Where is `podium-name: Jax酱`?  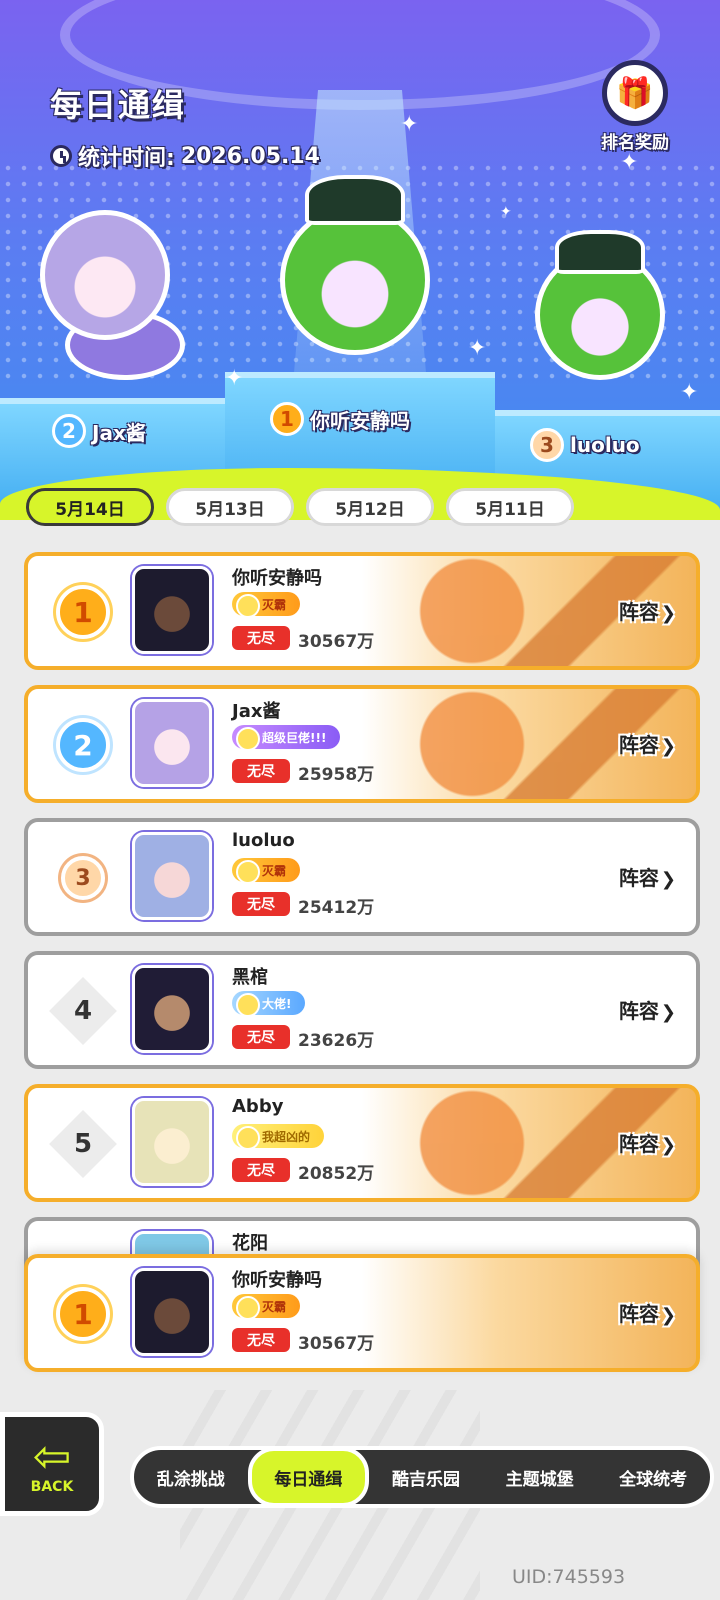
podium-name: Jax酱 is located at coordinates (119, 432).